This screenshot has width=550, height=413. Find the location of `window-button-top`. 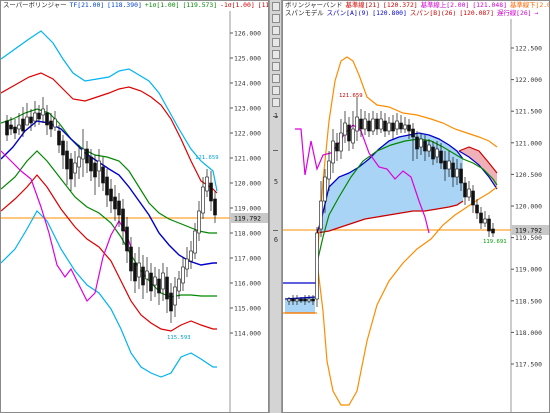

window-button-top is located at coordinates (276, 6).